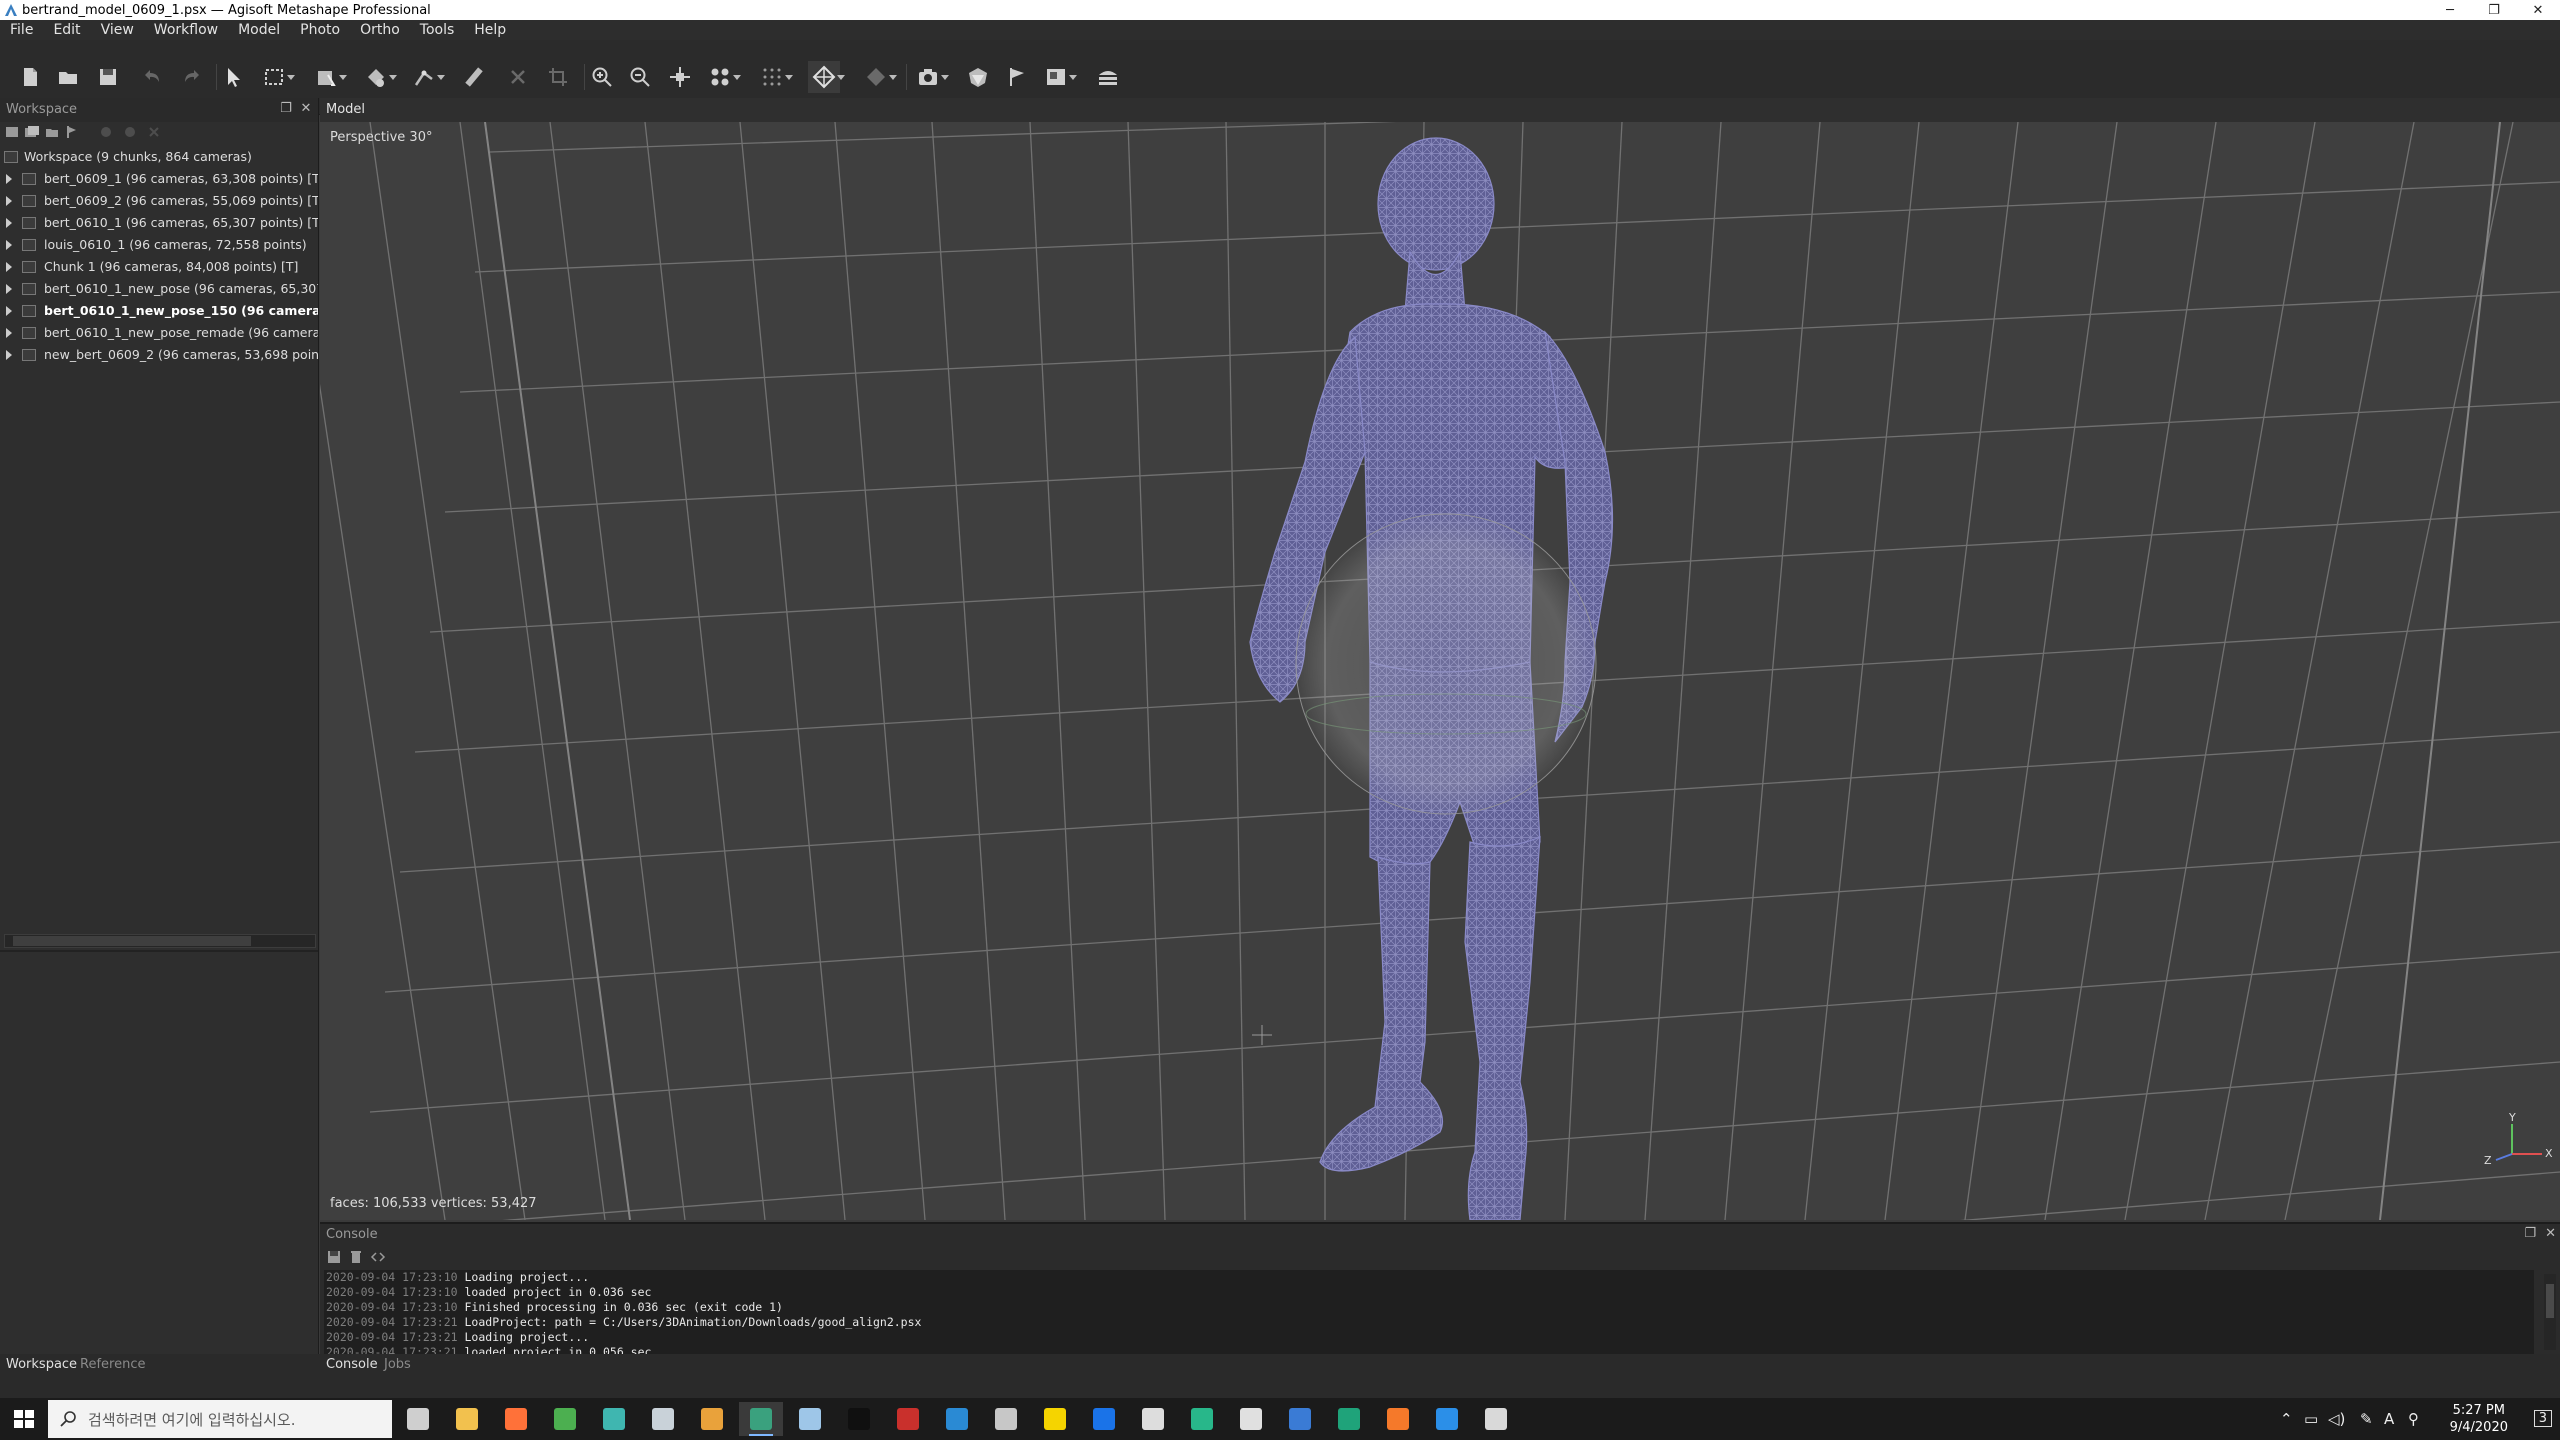 The width and height of the screenshot is (2560, 1440). I want to click on texture-view-icon, so click(1058, 77).